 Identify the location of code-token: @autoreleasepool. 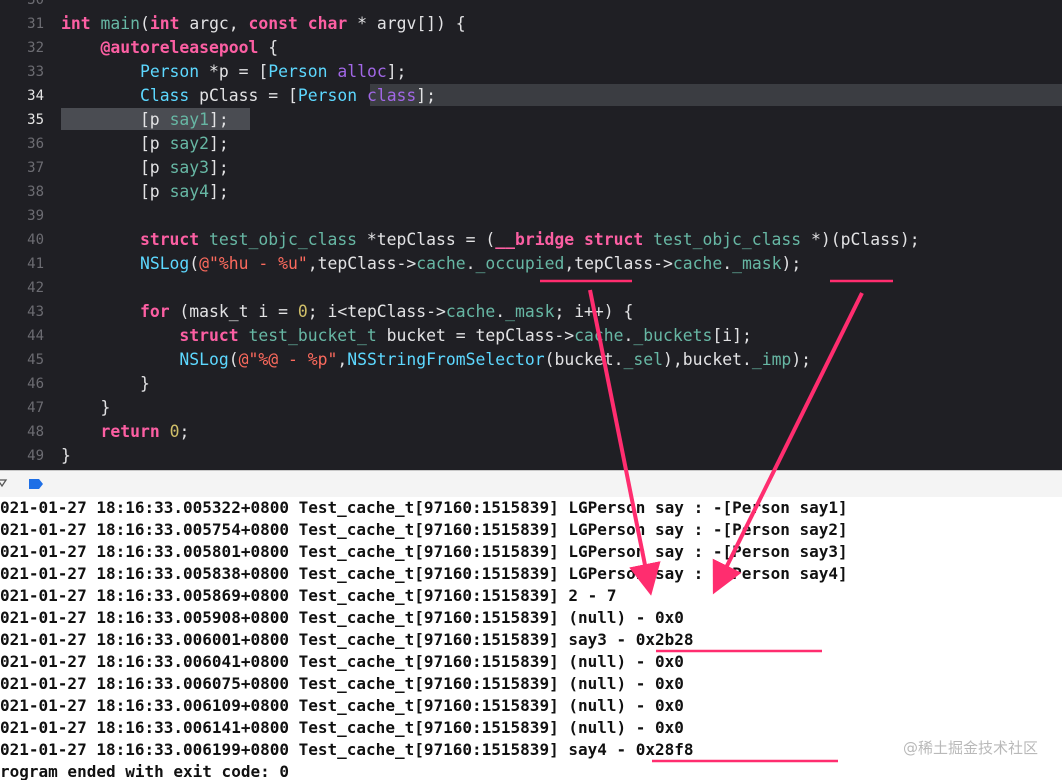
(179, 47).